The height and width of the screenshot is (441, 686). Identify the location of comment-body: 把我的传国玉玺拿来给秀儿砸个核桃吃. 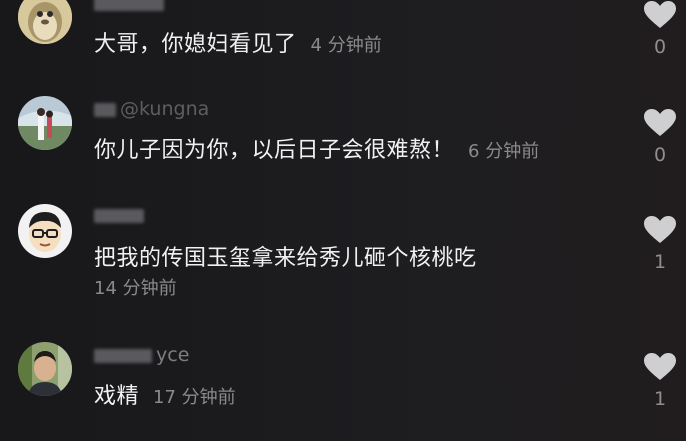
(285, 258).